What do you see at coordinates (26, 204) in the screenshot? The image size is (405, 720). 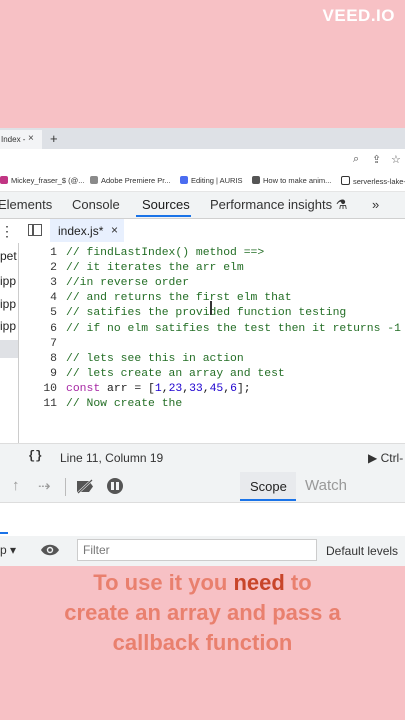 I see `tab-elements: Elements` at bounding box center [26, 204].